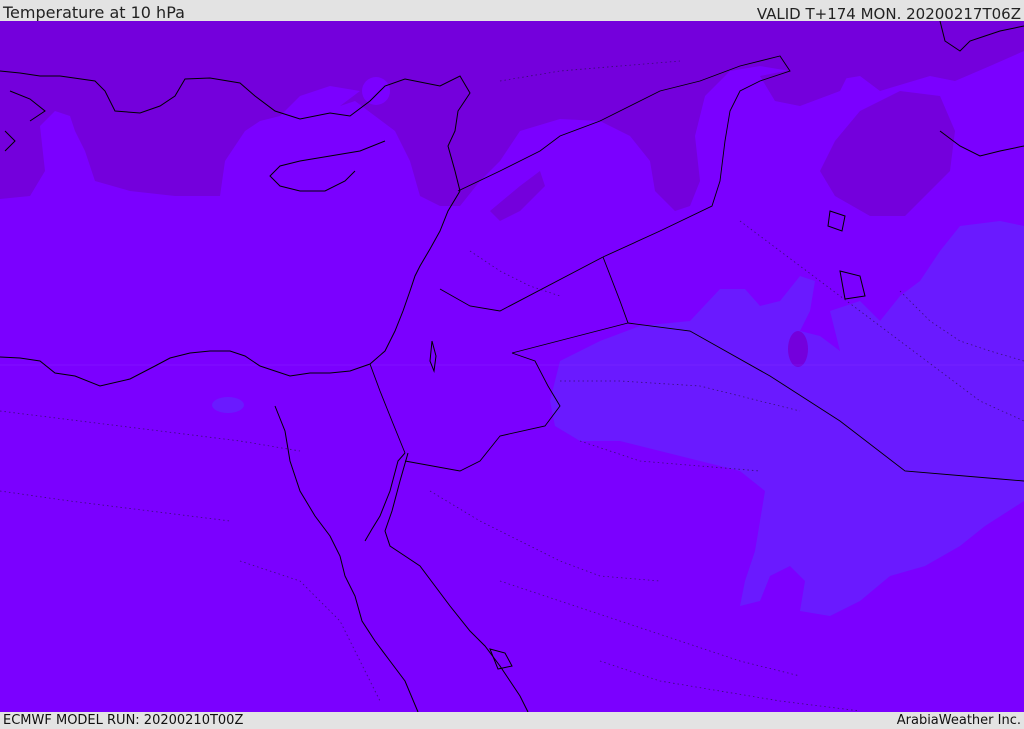 The width and height of the screenshot is (1024, 729). Describe the element at coordinates (376, 91) in the screenshot. I see `cool-spot-anatolia` at that location.